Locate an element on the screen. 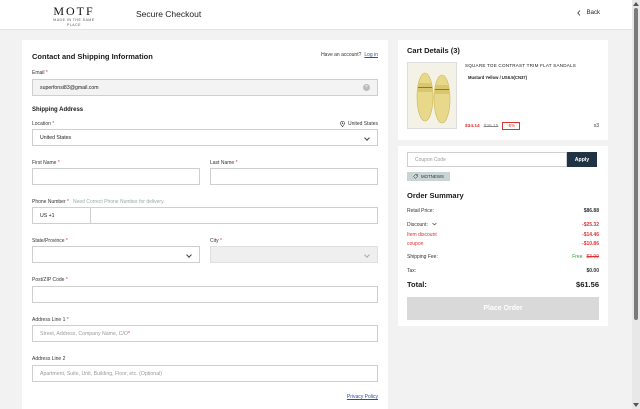  email-value: superfonsi83@gmail.com is located at coordinates (69, 87).